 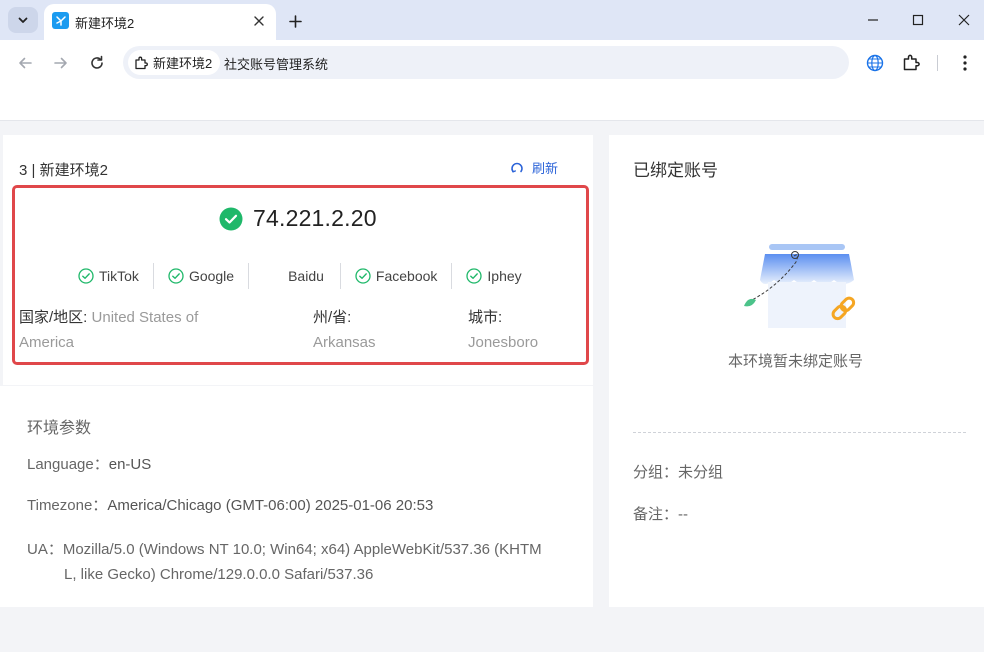 I want to click on tab-close-button, so click(x=259, y=21).